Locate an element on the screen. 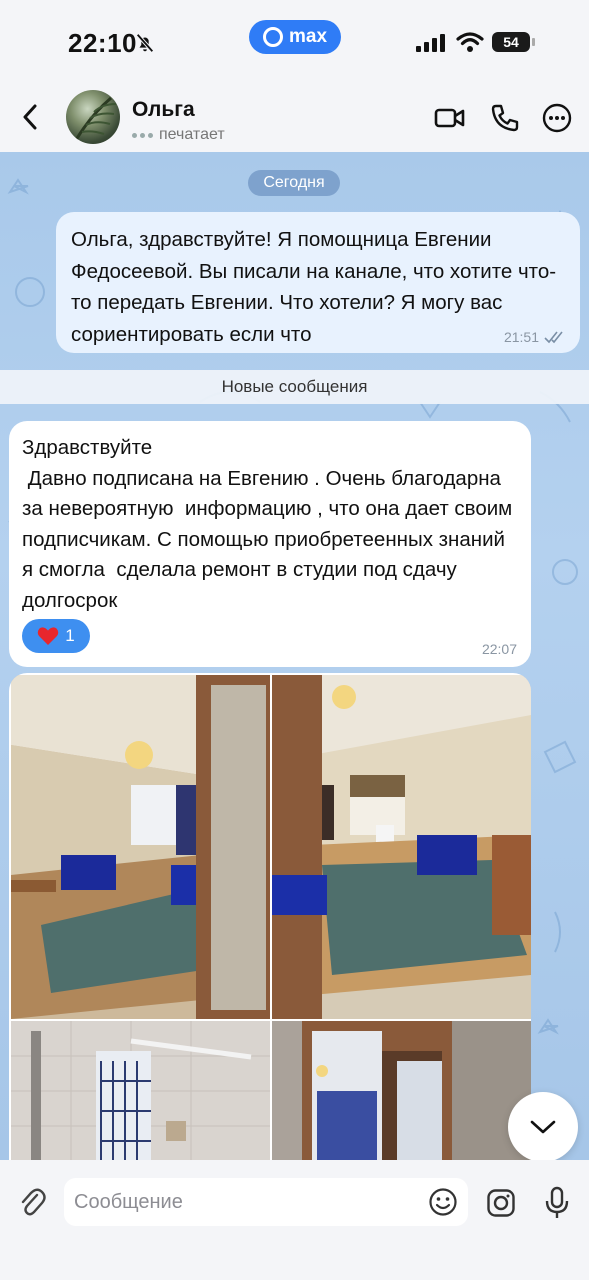 This screenshot has width=589, height=1280. photo-hallway is located at coordinates (401, 1090).